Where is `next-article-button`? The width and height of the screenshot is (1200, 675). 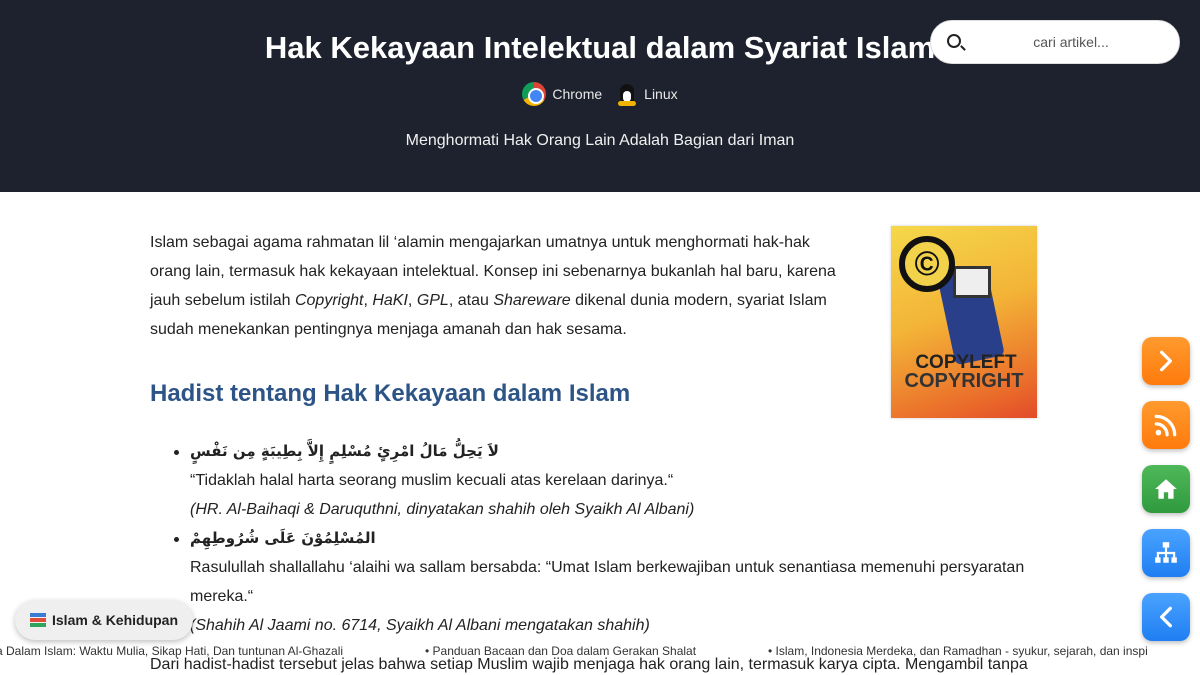
next-article-button is located at coordinates (1166, 361).